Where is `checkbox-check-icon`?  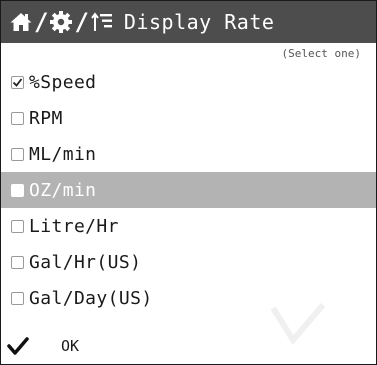 checkbox-check-icon is located at coordinates (17, 82).